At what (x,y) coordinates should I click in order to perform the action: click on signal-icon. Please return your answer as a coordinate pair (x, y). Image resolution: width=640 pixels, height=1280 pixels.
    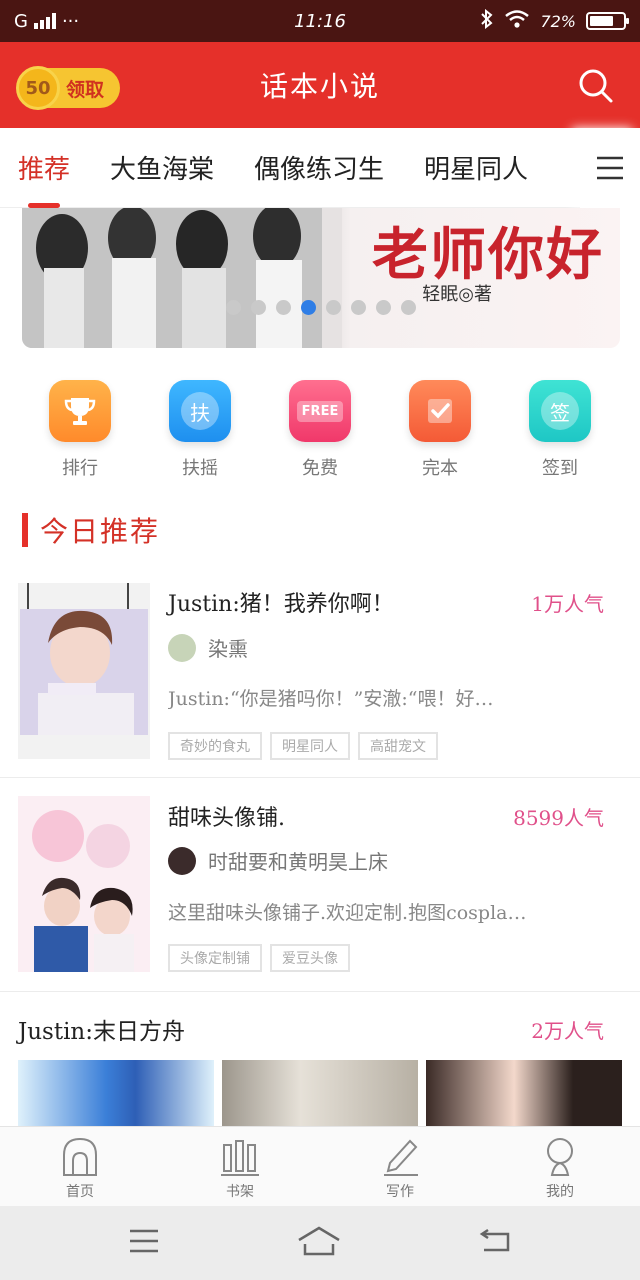
    Looking at the image, I should click on (44, 21).